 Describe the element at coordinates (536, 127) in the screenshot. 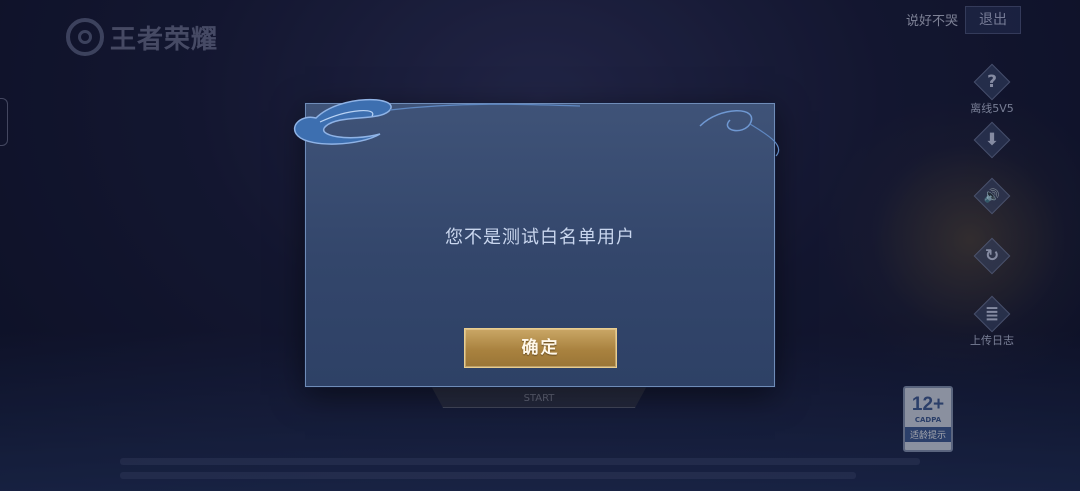

I see `cloud-ornament-icon` at that location.